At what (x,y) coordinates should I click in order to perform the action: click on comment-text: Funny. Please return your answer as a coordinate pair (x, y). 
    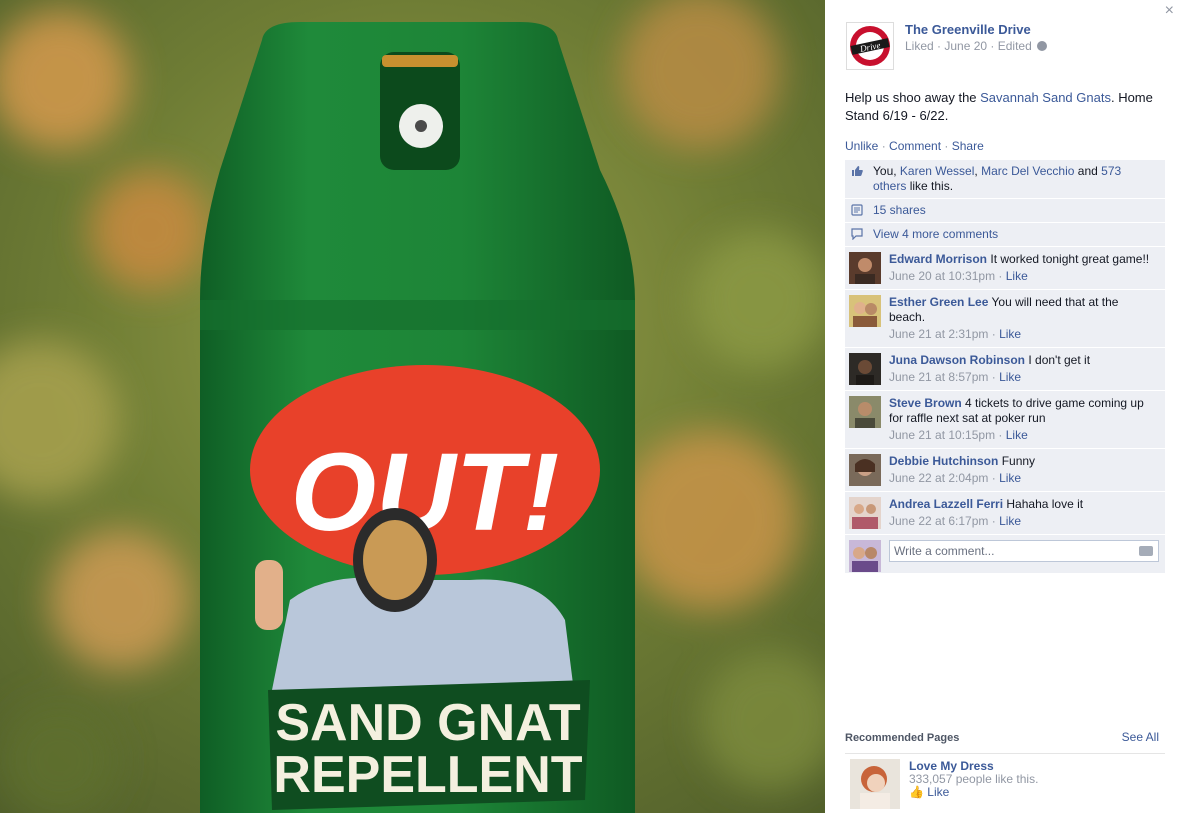
    Looking at the image, I should click on (1018, 461).